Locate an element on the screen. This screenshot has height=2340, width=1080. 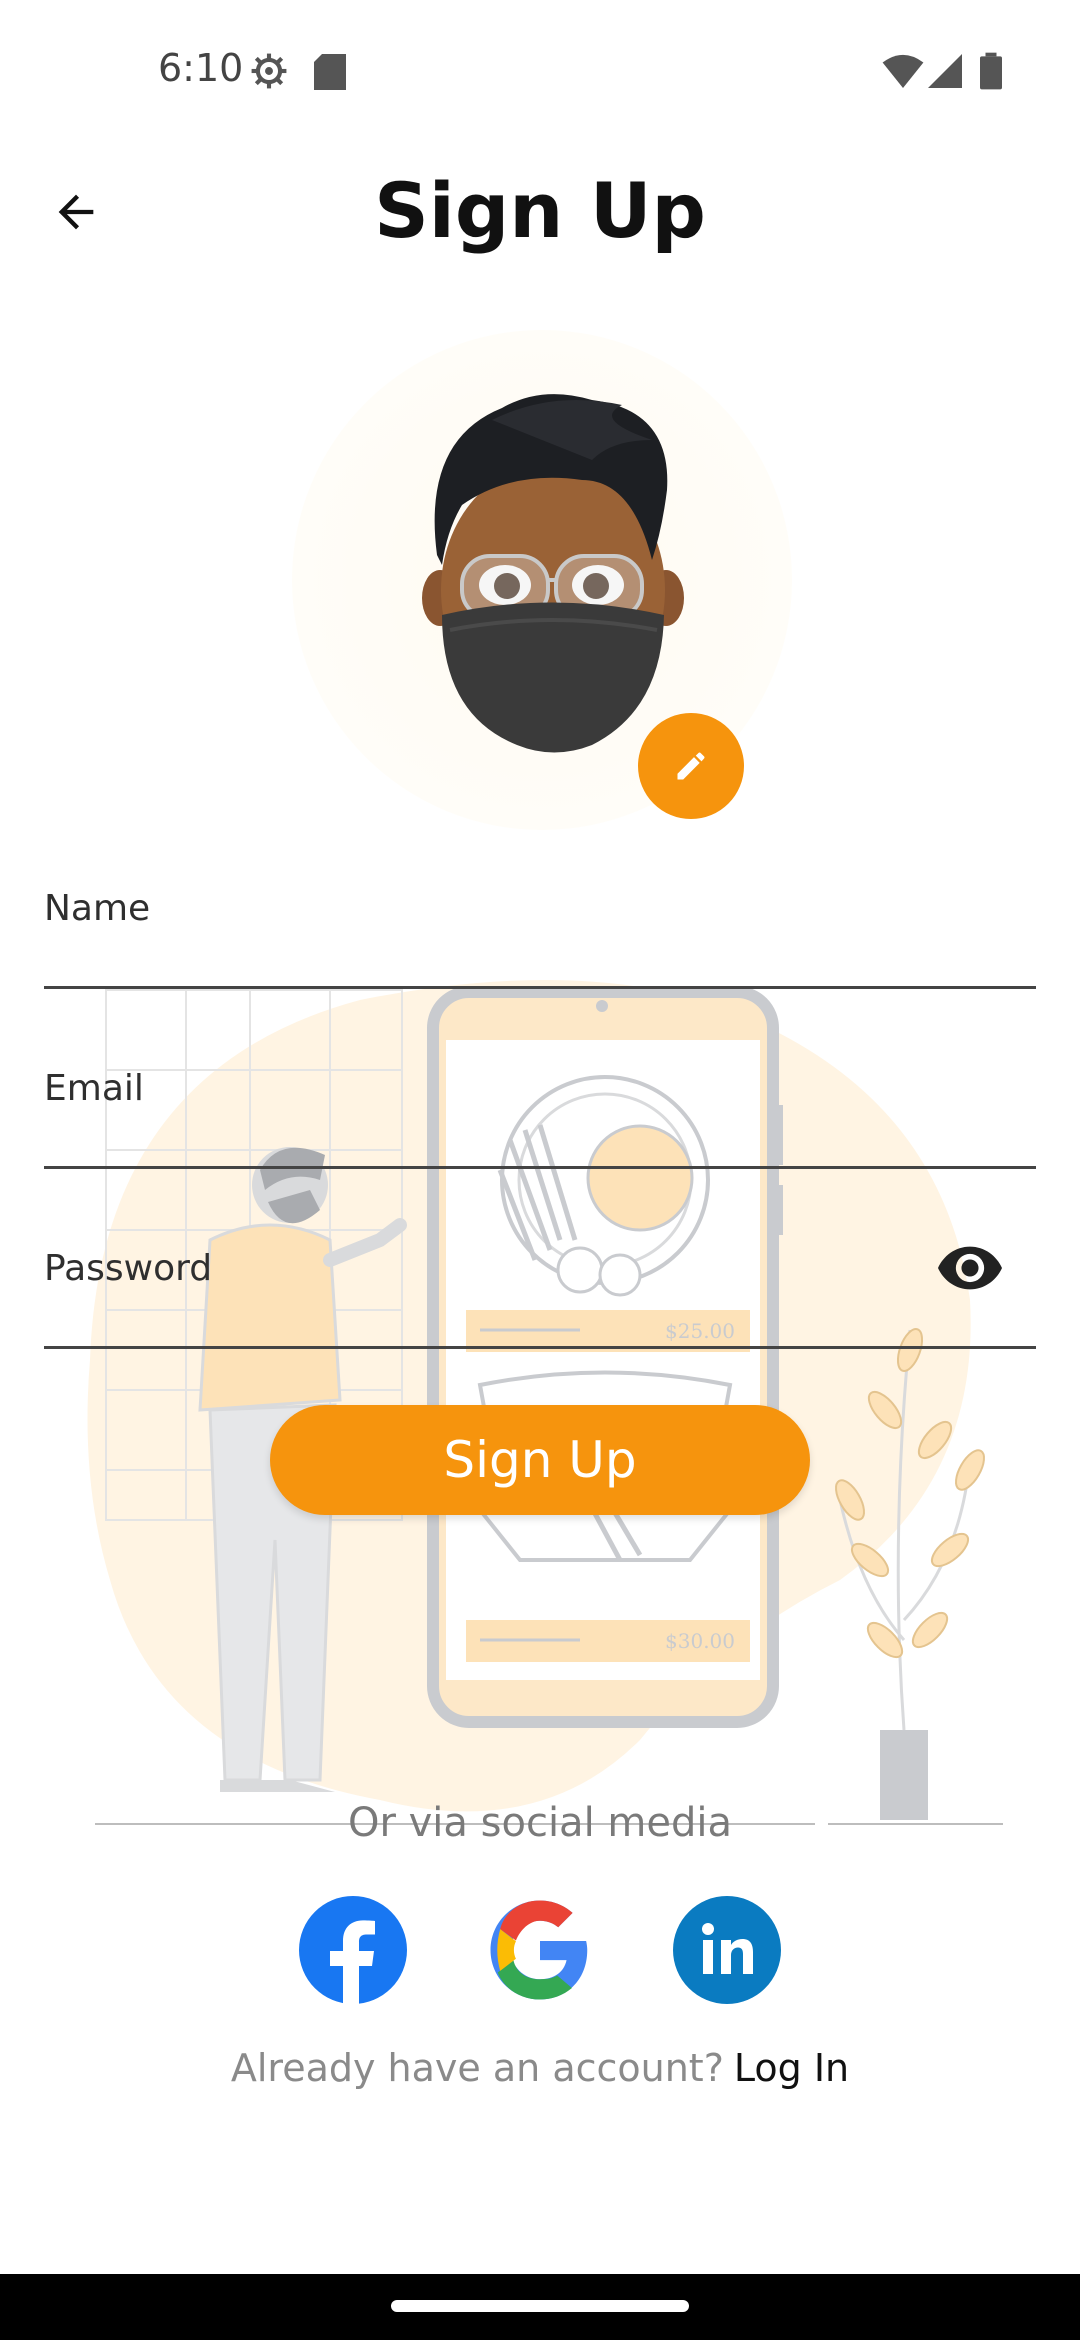
settings-gear-icon is located at coordinates (269, 71).